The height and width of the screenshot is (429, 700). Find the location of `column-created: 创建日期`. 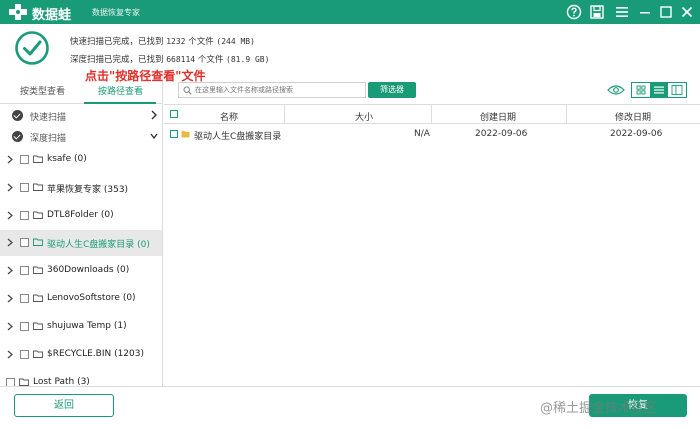

column-created: 创建日期 is located at coordinates (498, 116).